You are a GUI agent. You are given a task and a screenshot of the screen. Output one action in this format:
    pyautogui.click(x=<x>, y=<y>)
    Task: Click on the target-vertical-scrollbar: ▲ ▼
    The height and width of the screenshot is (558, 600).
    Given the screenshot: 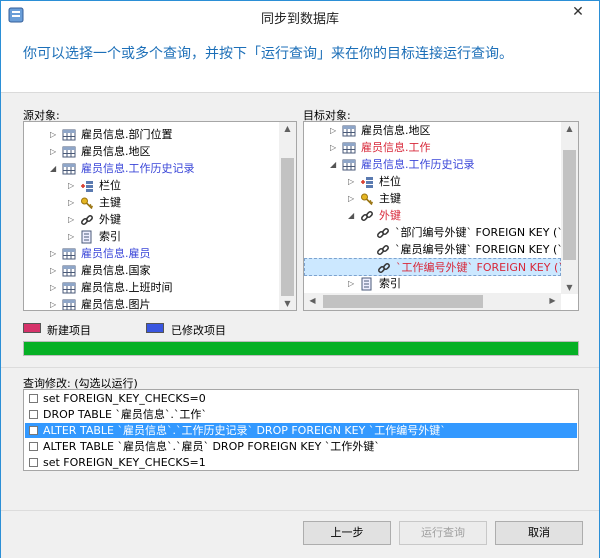 What is the action you would take?
    pyautogui.click(x=569, y=208)
    